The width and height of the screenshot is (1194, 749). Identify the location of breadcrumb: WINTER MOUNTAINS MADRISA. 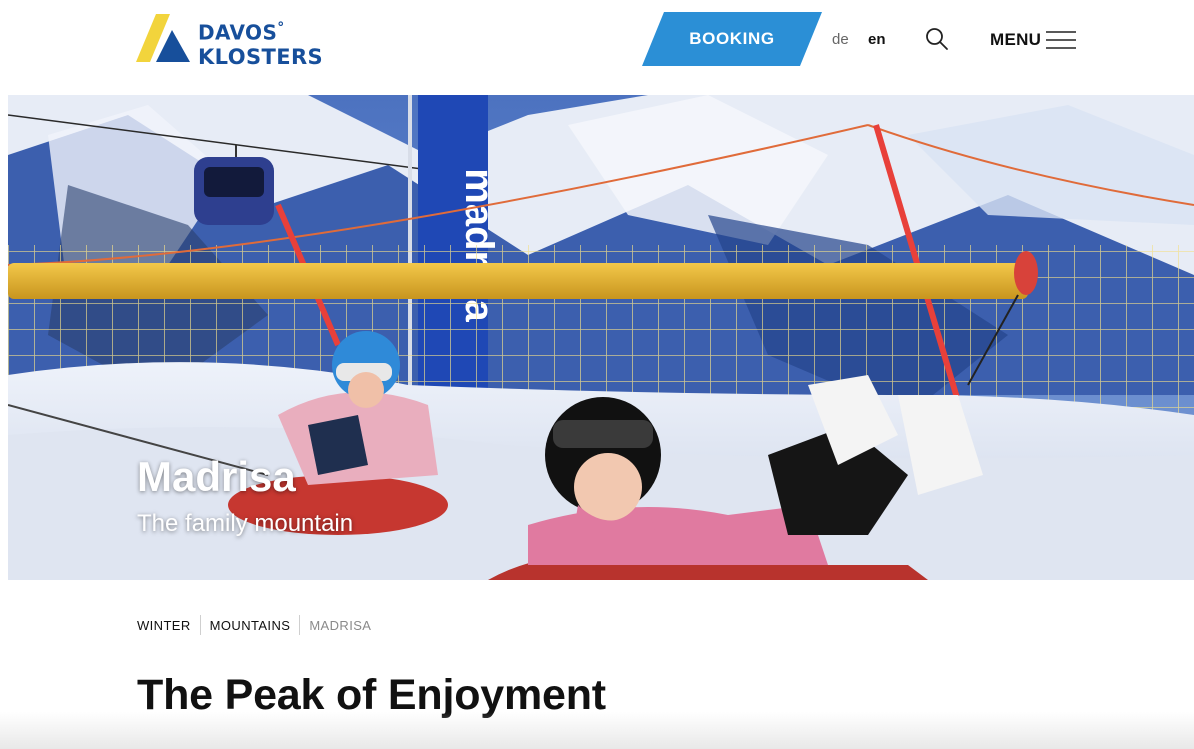
(254, 625).